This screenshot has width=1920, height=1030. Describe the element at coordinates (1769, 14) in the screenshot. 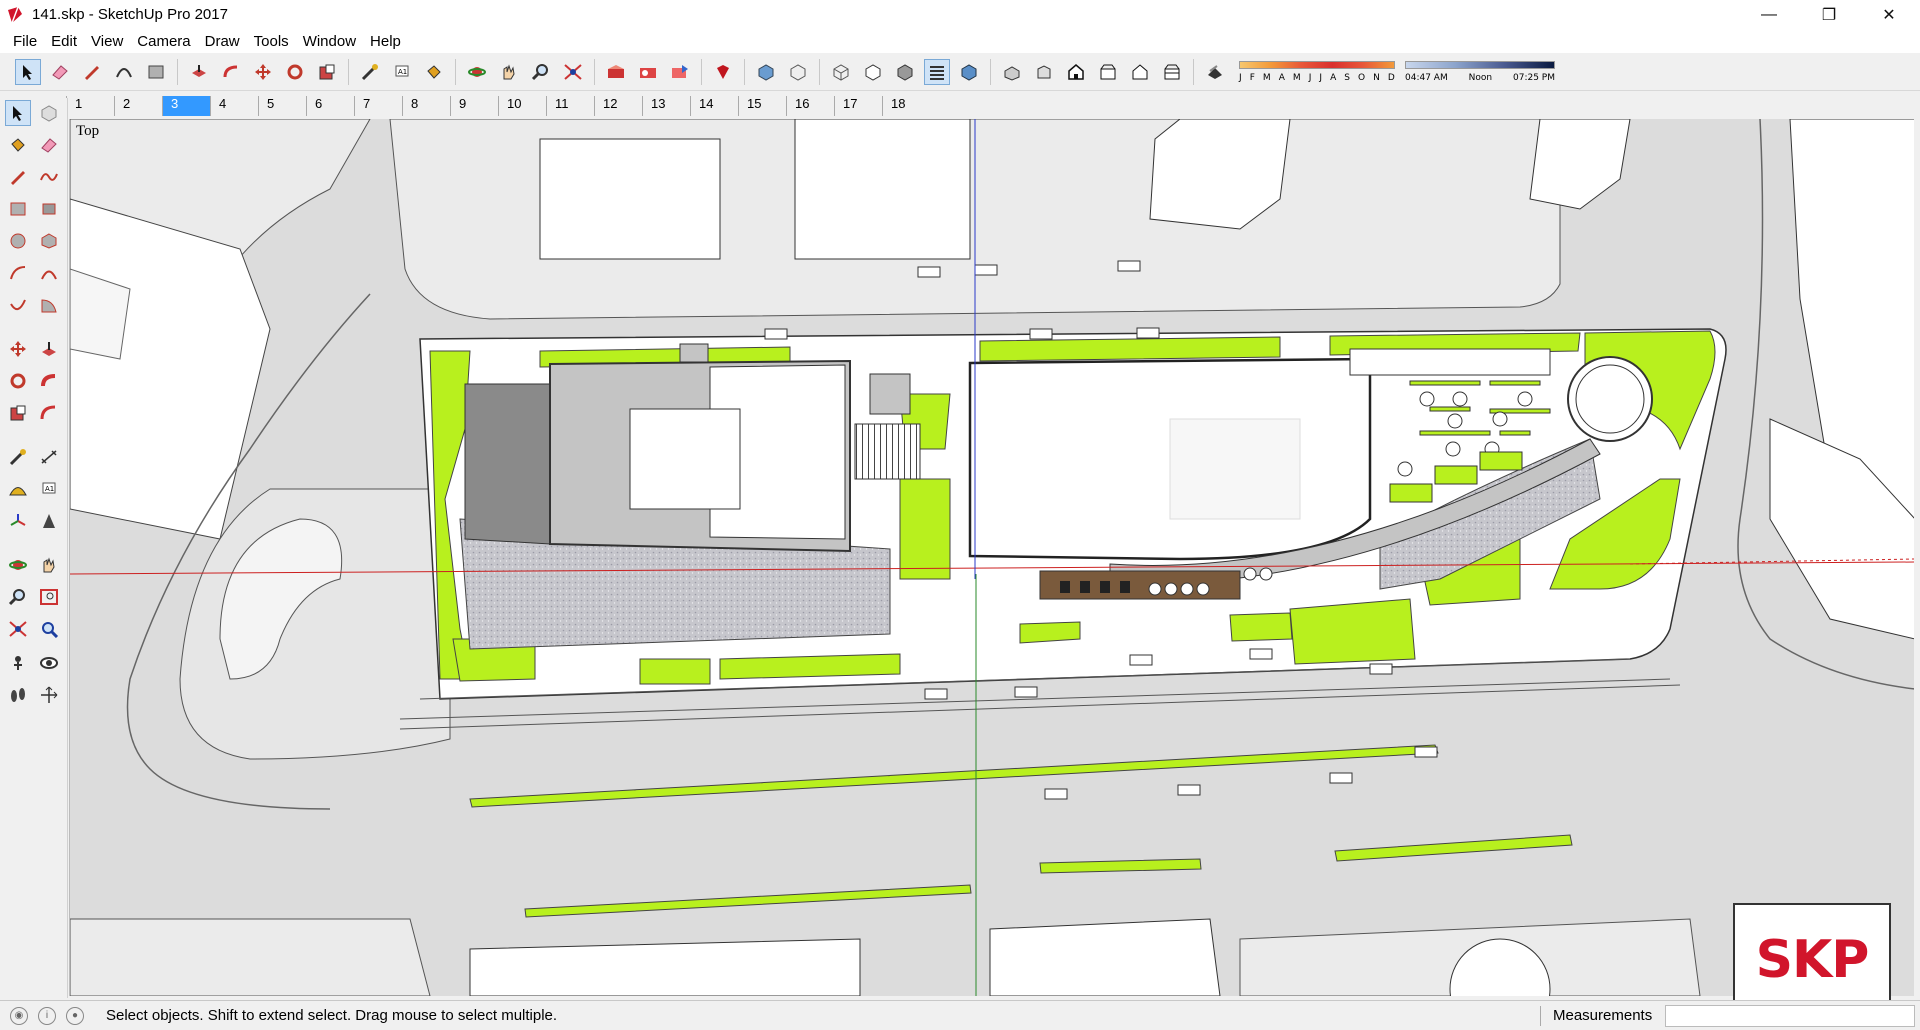

I see `minimize-button: —` at that location.